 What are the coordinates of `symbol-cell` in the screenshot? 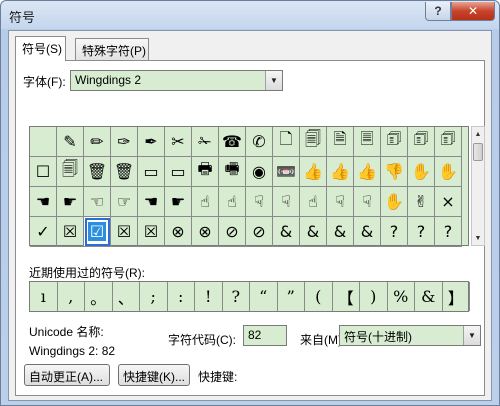 It's located at (43, 142).